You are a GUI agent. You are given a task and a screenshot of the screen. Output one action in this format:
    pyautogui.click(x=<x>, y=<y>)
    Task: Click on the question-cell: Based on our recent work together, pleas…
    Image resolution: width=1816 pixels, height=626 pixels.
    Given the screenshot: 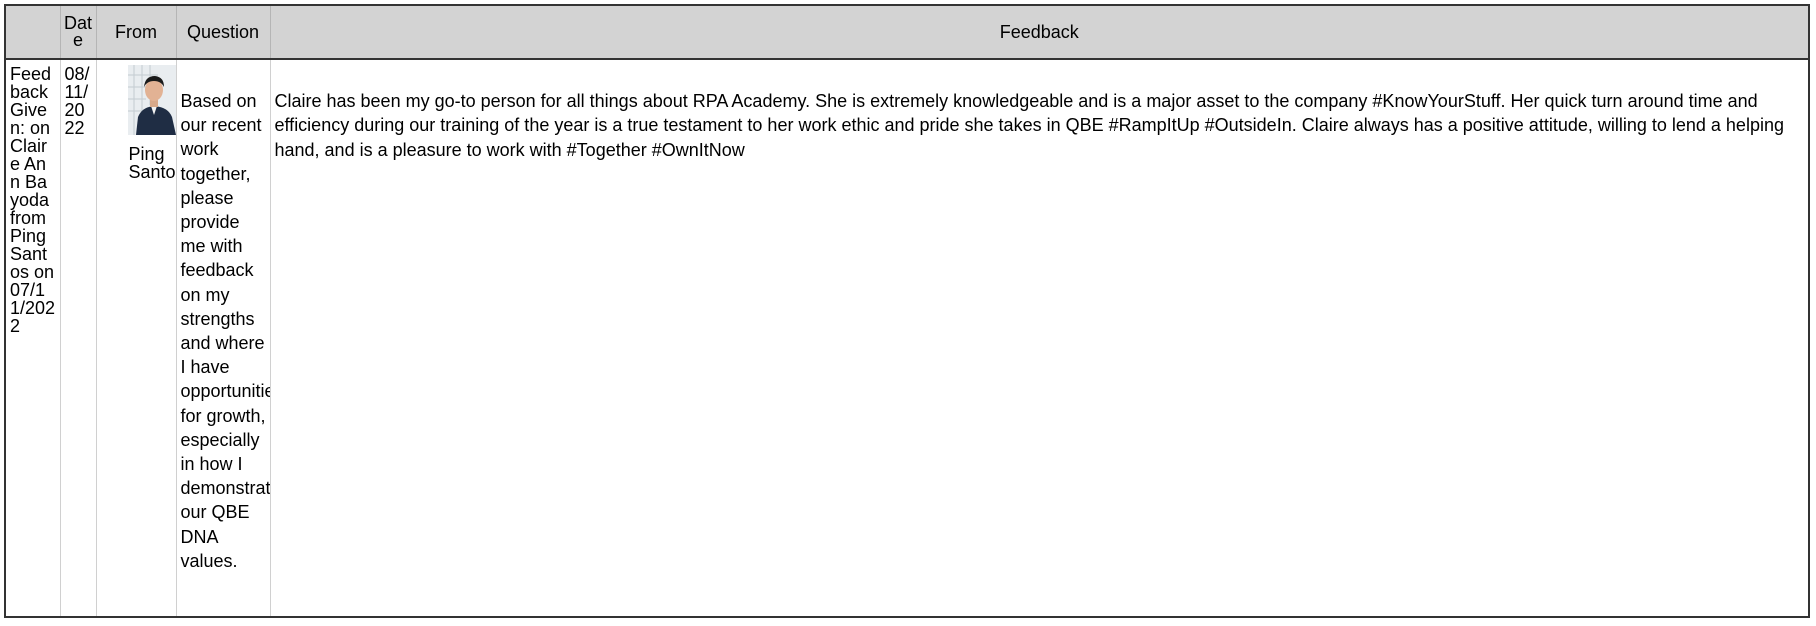 What is the action you would take?
    pyautogui.click(x=223, y=337)
    